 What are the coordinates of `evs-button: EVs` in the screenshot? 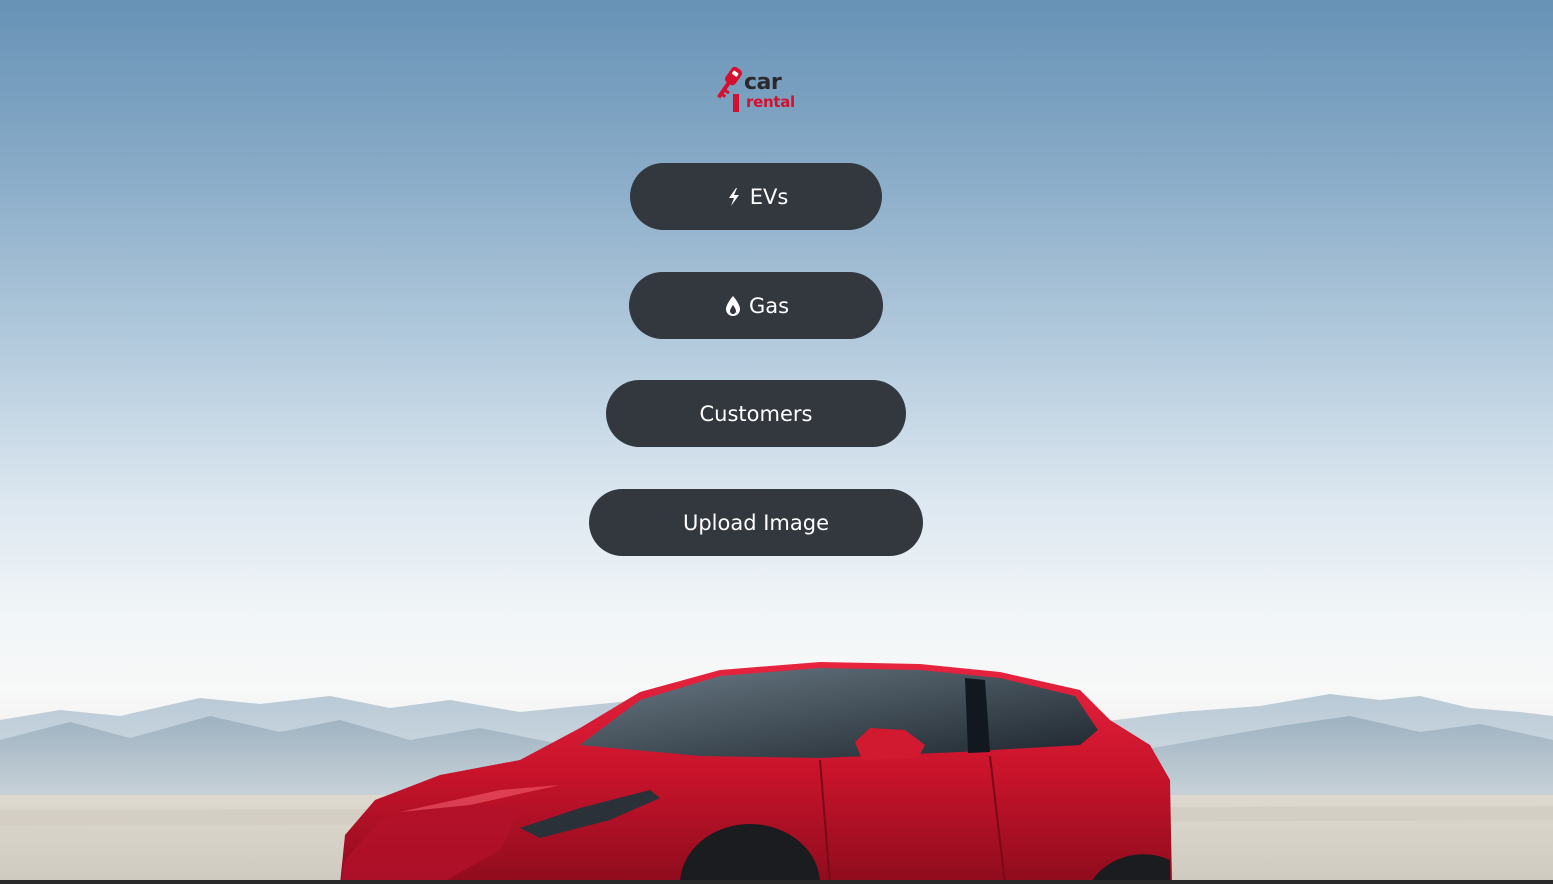 It's located at (756, 196).